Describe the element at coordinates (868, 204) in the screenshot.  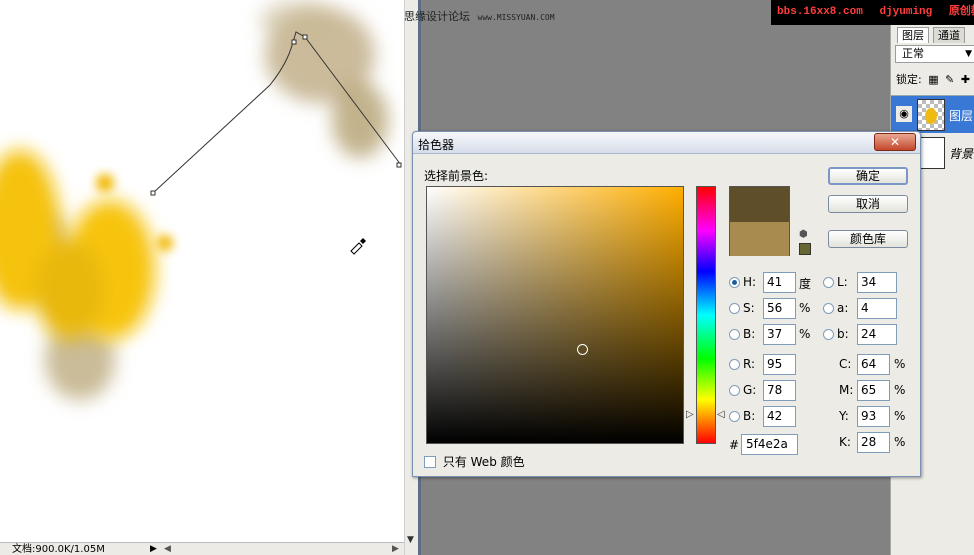
I see `cancel-button: 取消` at that location.